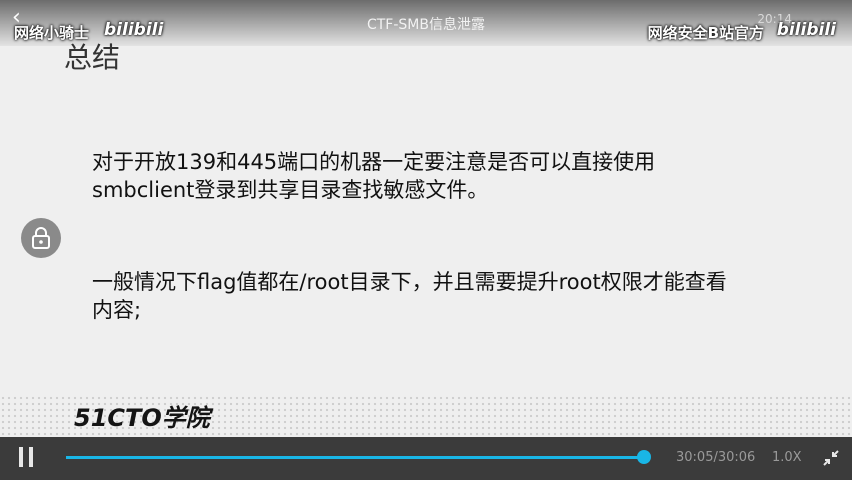 The height and width of the screenshot is (480, 852). I want to click on slide-paragraph-2: 一般情况下flag值都在/root目录下，并且需要提升root权限才能查看内容;, so click(409, 296).